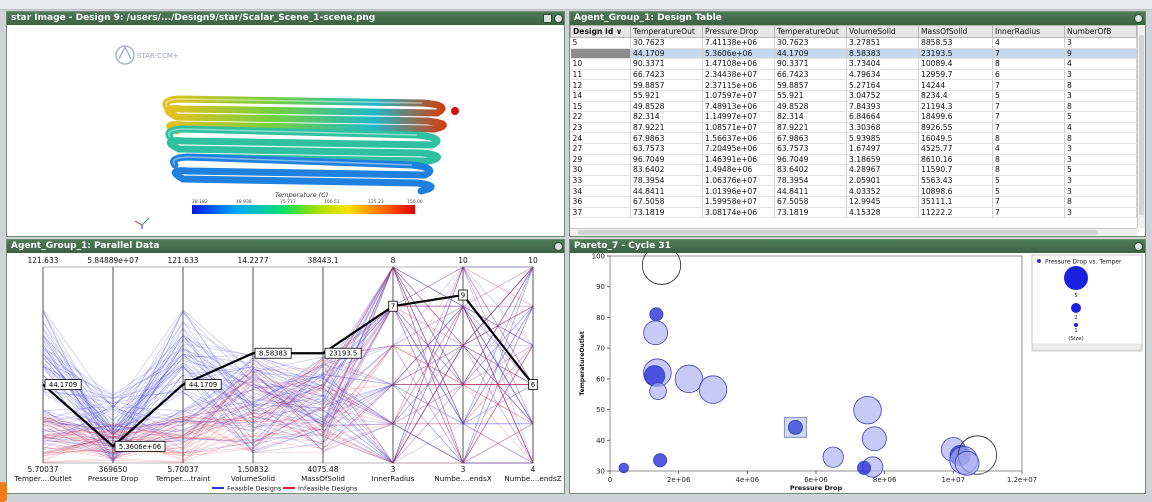 The height and width of the screenshot is (502, 1152). Describe the element at coordinates (600, 117) in the screenshot. I see `table-cell: 22` at that location.